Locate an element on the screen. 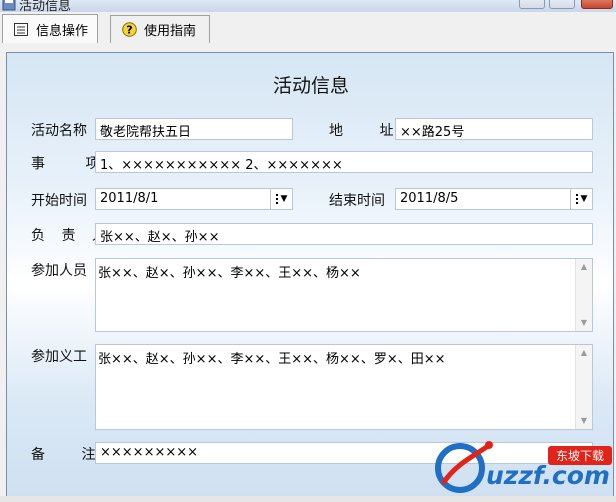 Image resolution: width=616 pixels, height=502 pixels. participants-text: 张××、赵×、孙××、李××、王××、杨×× is located at coordinates (229, 273).